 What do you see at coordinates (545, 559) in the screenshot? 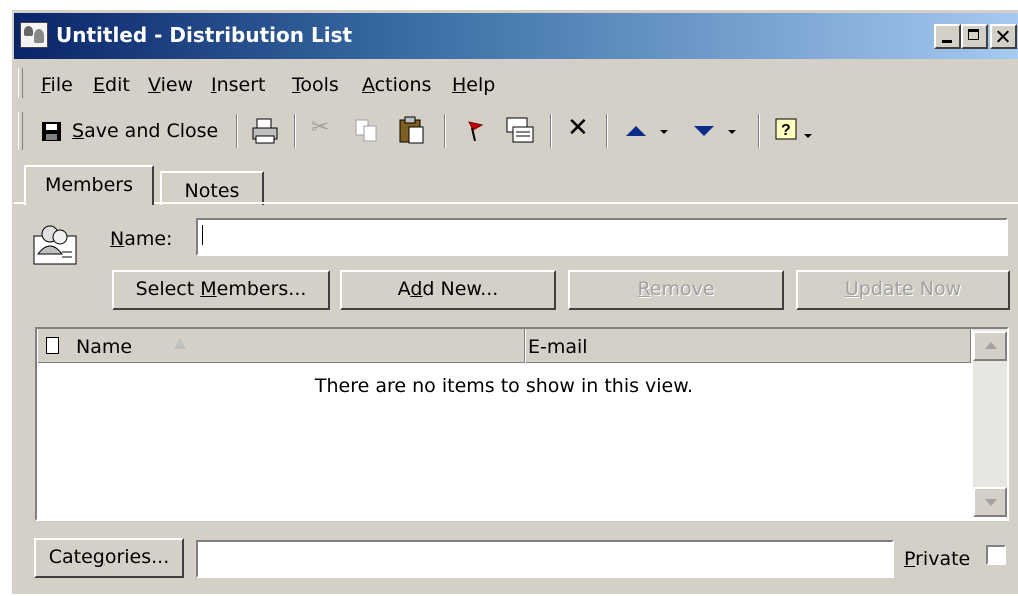
I see `categories-input` at bounding box center [545, 559].